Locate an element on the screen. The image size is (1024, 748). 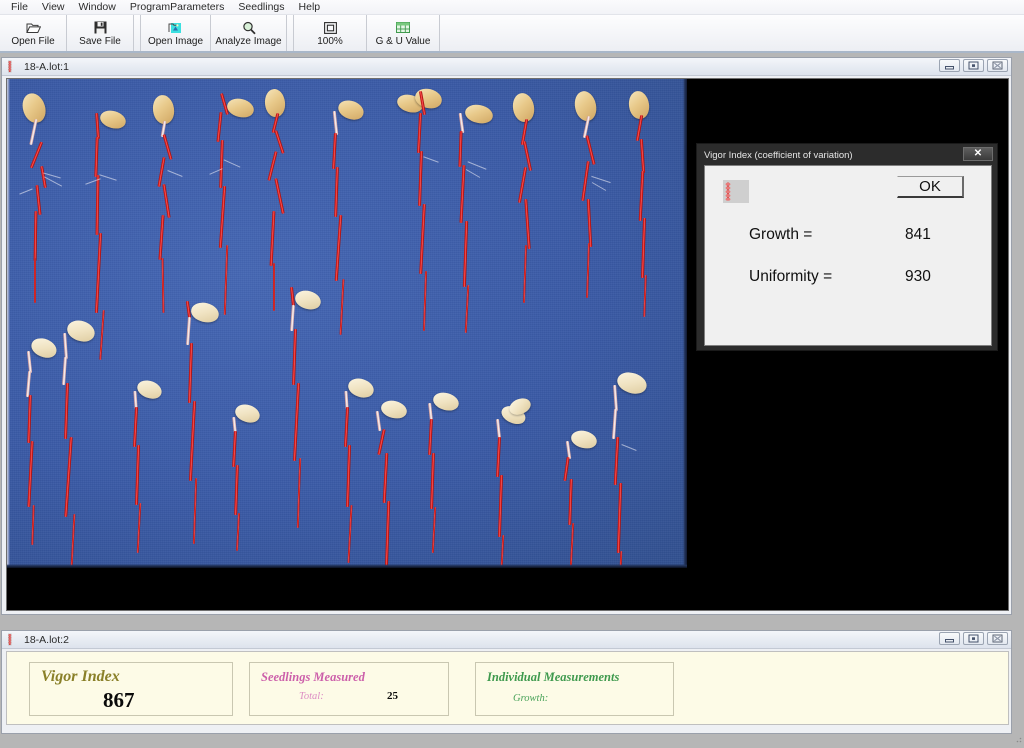
close-icon: ✕ is located at coordinates (978, 153).